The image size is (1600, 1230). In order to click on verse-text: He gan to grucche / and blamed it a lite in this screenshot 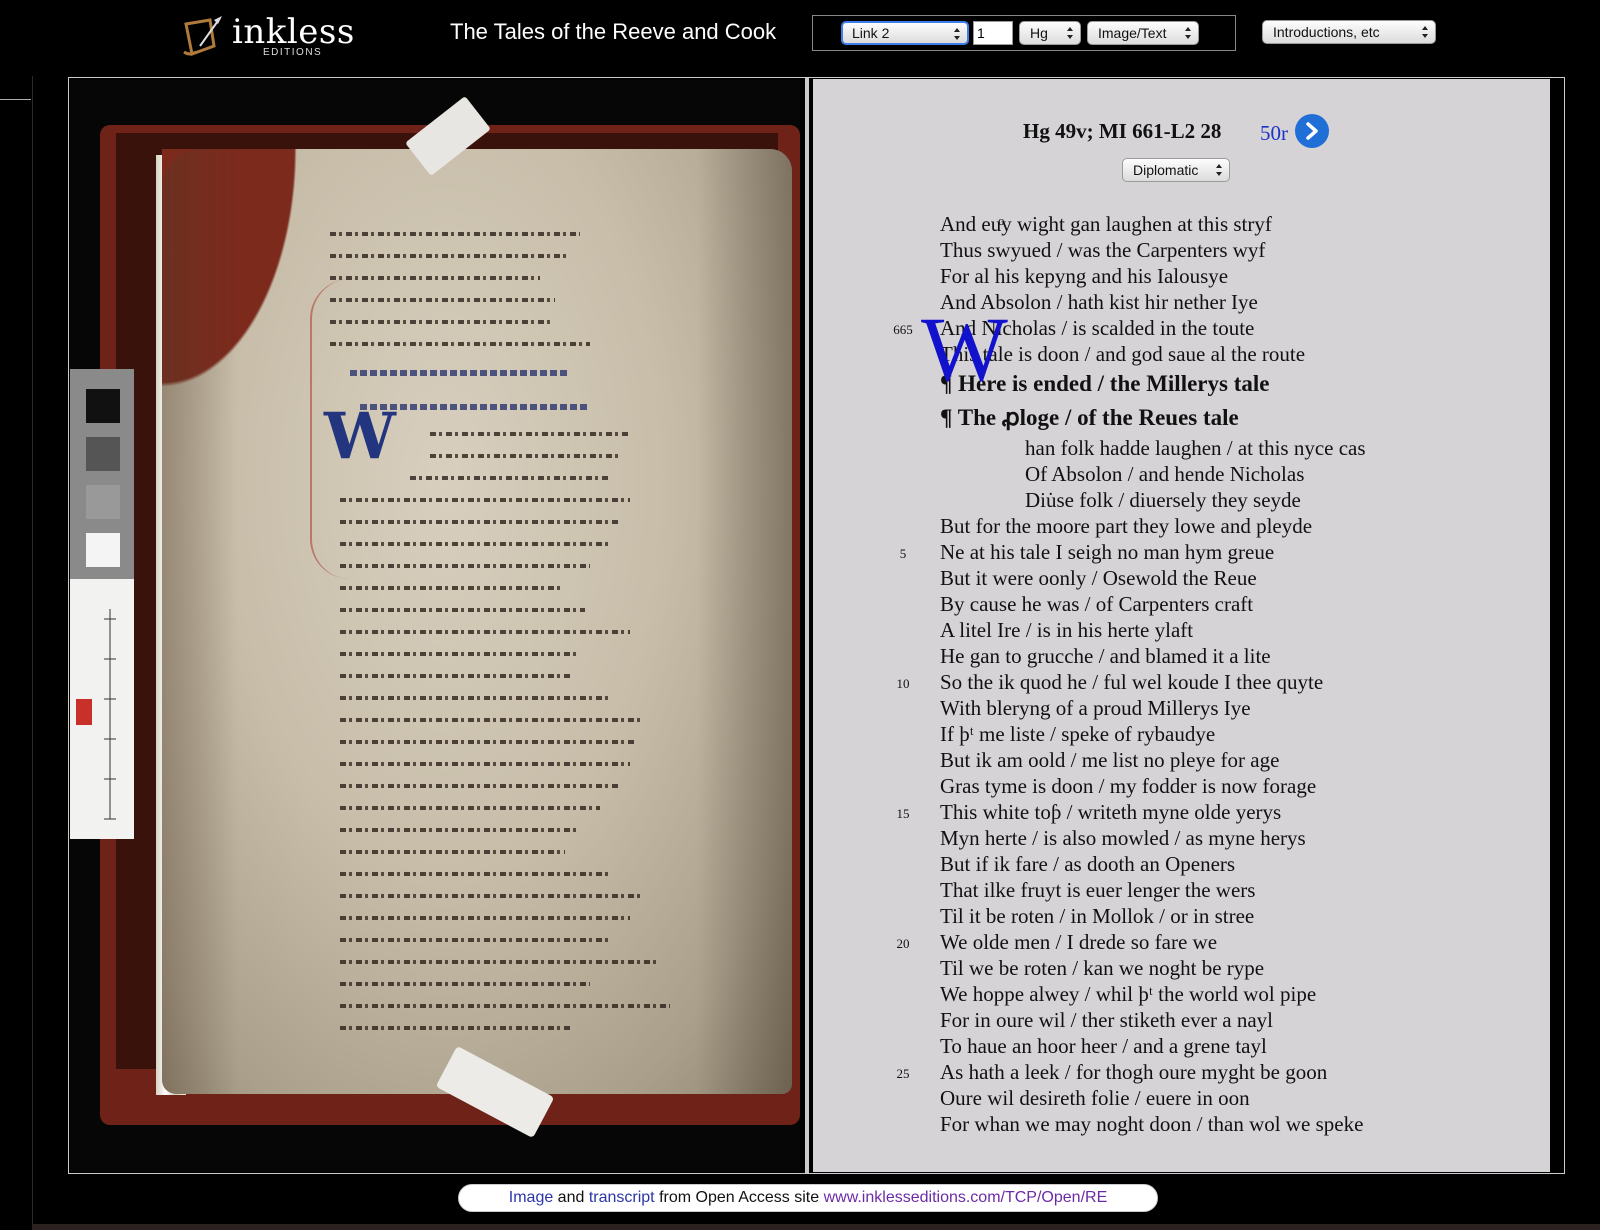, I will do `click(1105, 656)`.